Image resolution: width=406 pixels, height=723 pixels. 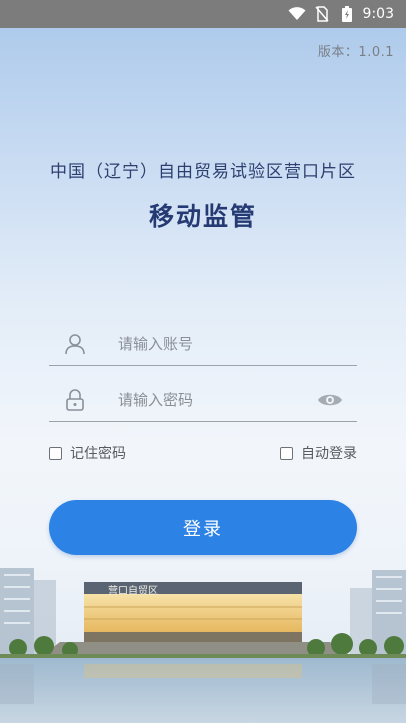 What do you see at coordinates (55, 453) in the screenshot?
I see `remember-password-checkbox` at bounding box center [55, 453].